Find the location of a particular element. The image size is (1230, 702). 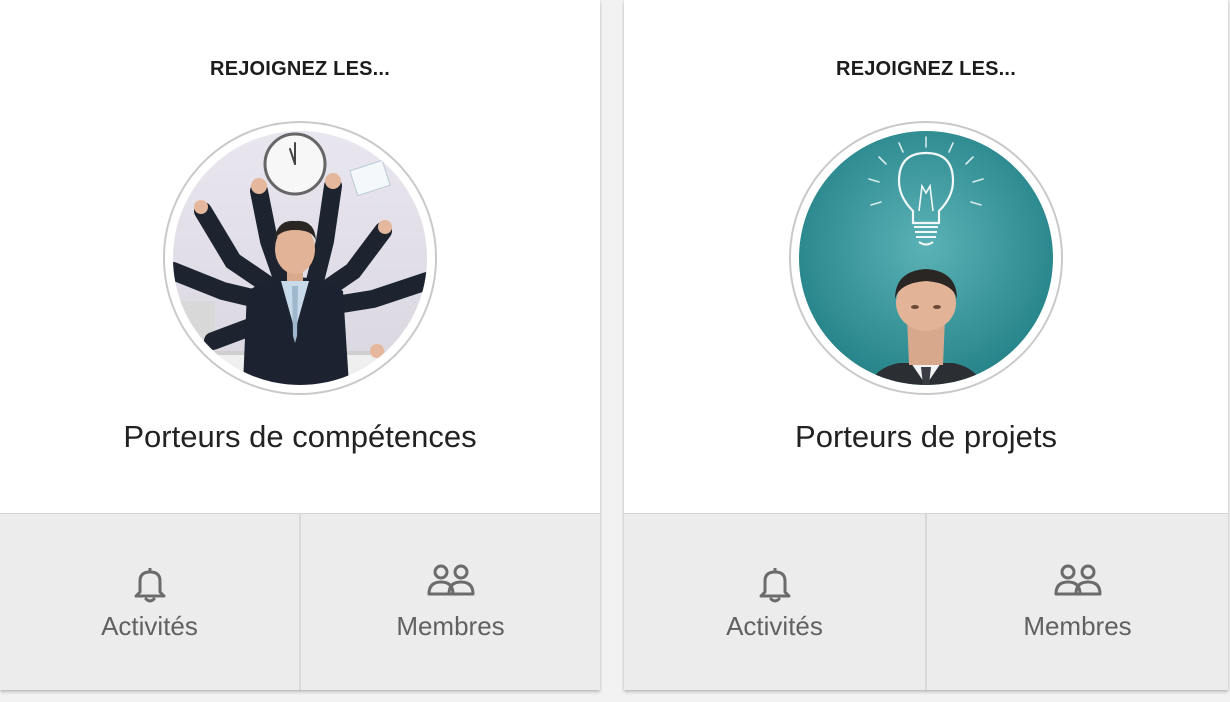

businessman-many-arms-clock-image is located at coordinates (300, 258).